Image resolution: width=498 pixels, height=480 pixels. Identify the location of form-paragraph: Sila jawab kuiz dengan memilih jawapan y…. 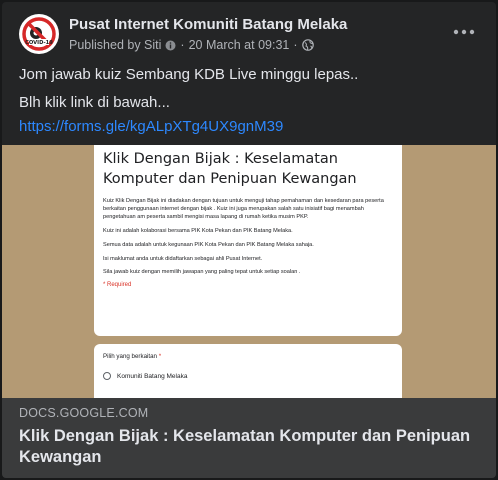
(202, 272).